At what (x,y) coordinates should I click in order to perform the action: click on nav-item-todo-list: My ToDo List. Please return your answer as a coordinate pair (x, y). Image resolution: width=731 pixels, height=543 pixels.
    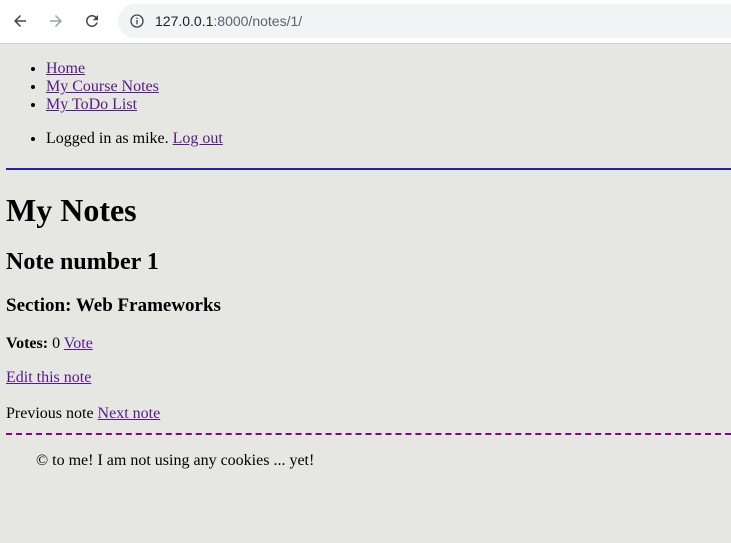
    Looking at the image, I should click on (388, 105).